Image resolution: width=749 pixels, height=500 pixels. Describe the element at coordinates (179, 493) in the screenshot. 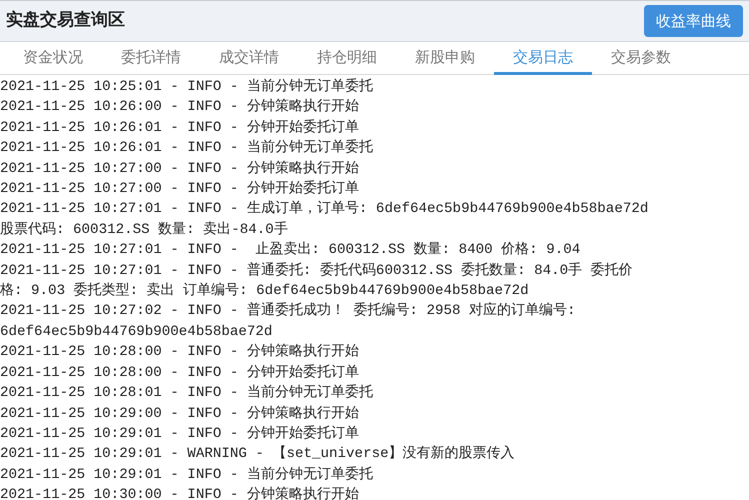

I see `log-line: 2021-11-25 10:30:00 - INFO - 分钟策略执行开始` at that location.